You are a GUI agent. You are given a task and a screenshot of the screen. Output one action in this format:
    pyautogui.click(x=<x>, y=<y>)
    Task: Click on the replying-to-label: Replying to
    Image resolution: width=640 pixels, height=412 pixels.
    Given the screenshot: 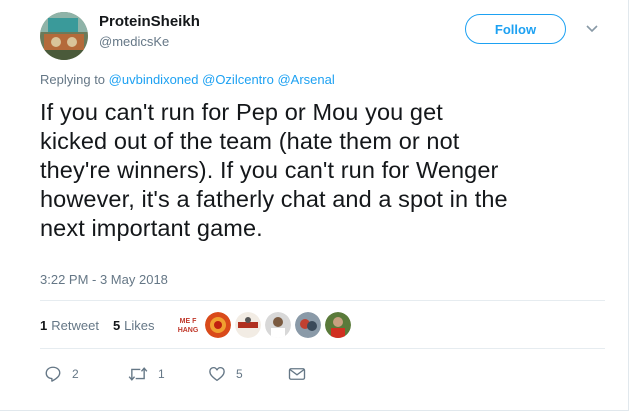 What is the action you would take?
    pyautogui.click(x=73, y=79)
    